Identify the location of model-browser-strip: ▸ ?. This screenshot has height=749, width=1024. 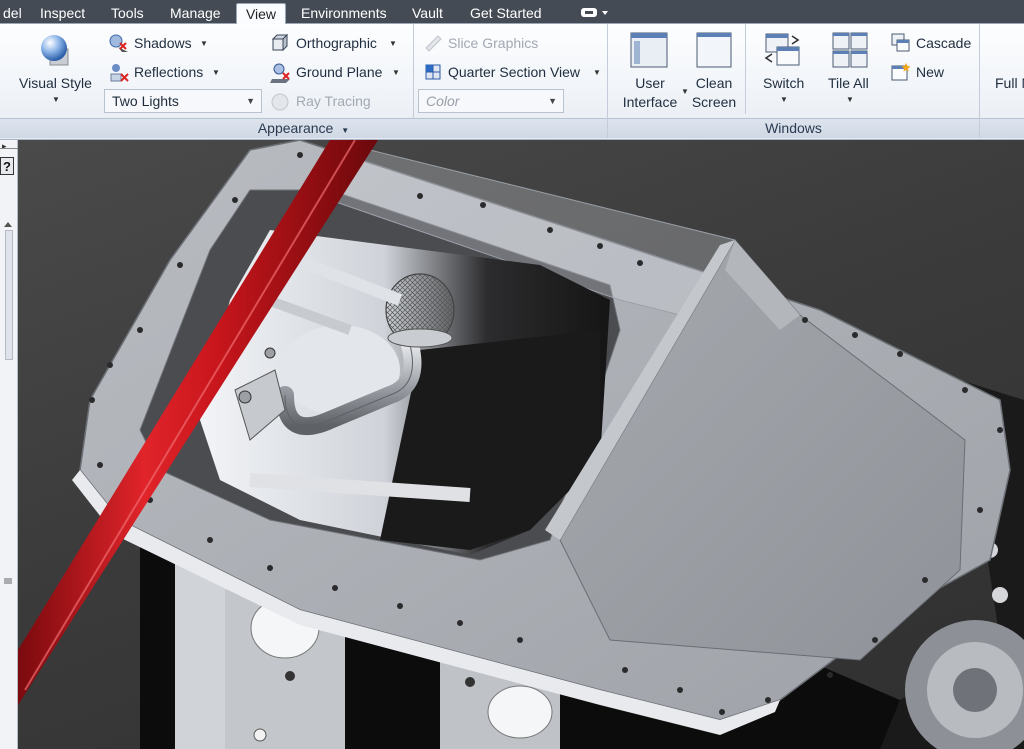
(9, 444).